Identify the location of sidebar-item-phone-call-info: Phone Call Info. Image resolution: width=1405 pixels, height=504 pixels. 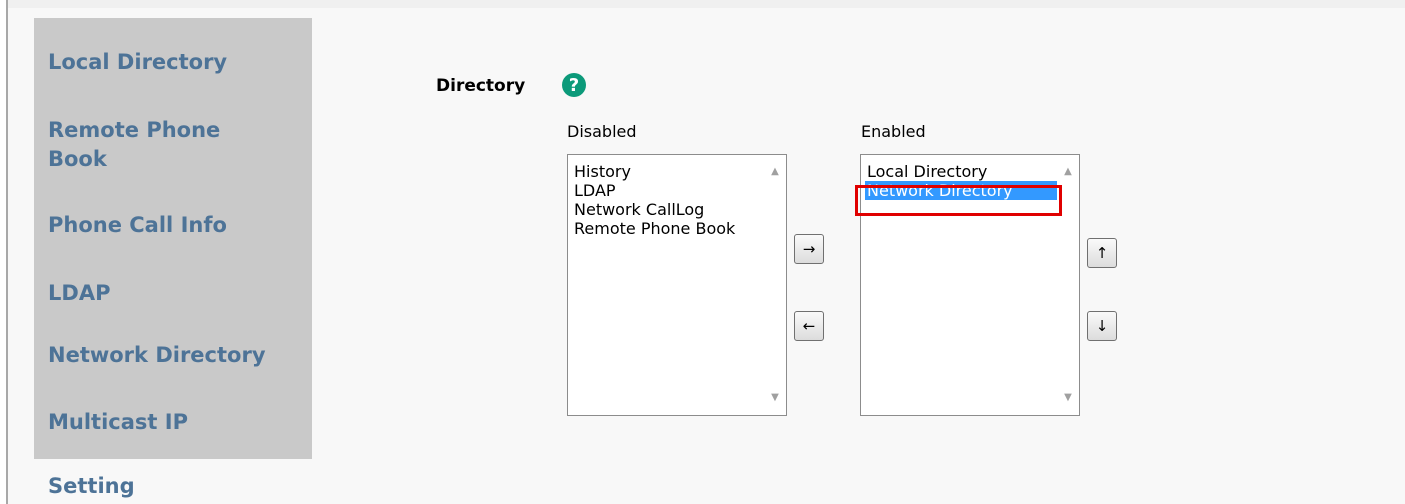
(137, 225).